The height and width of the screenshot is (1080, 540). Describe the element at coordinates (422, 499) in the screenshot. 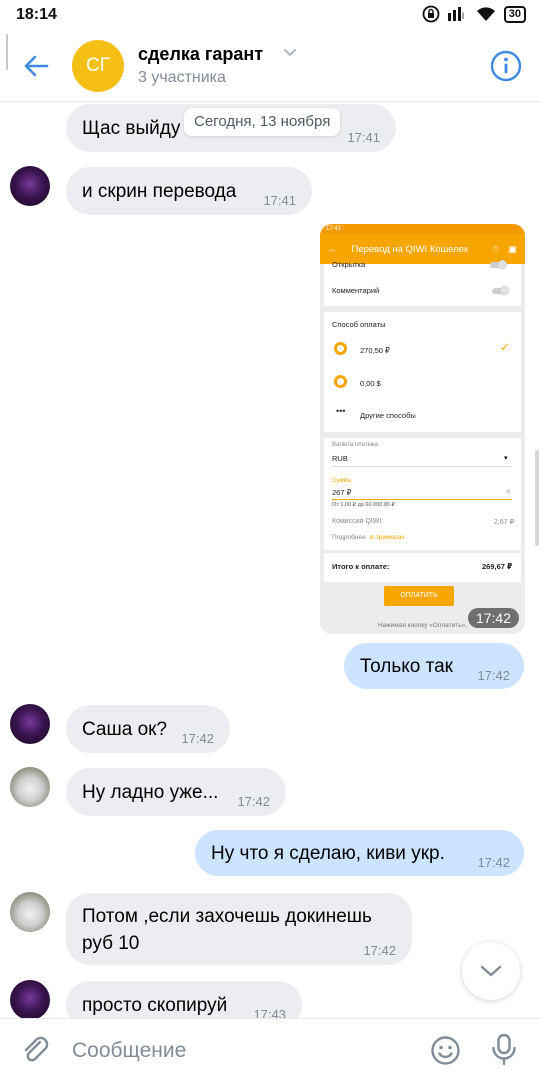

I see `shot-amount-underline` at that location.